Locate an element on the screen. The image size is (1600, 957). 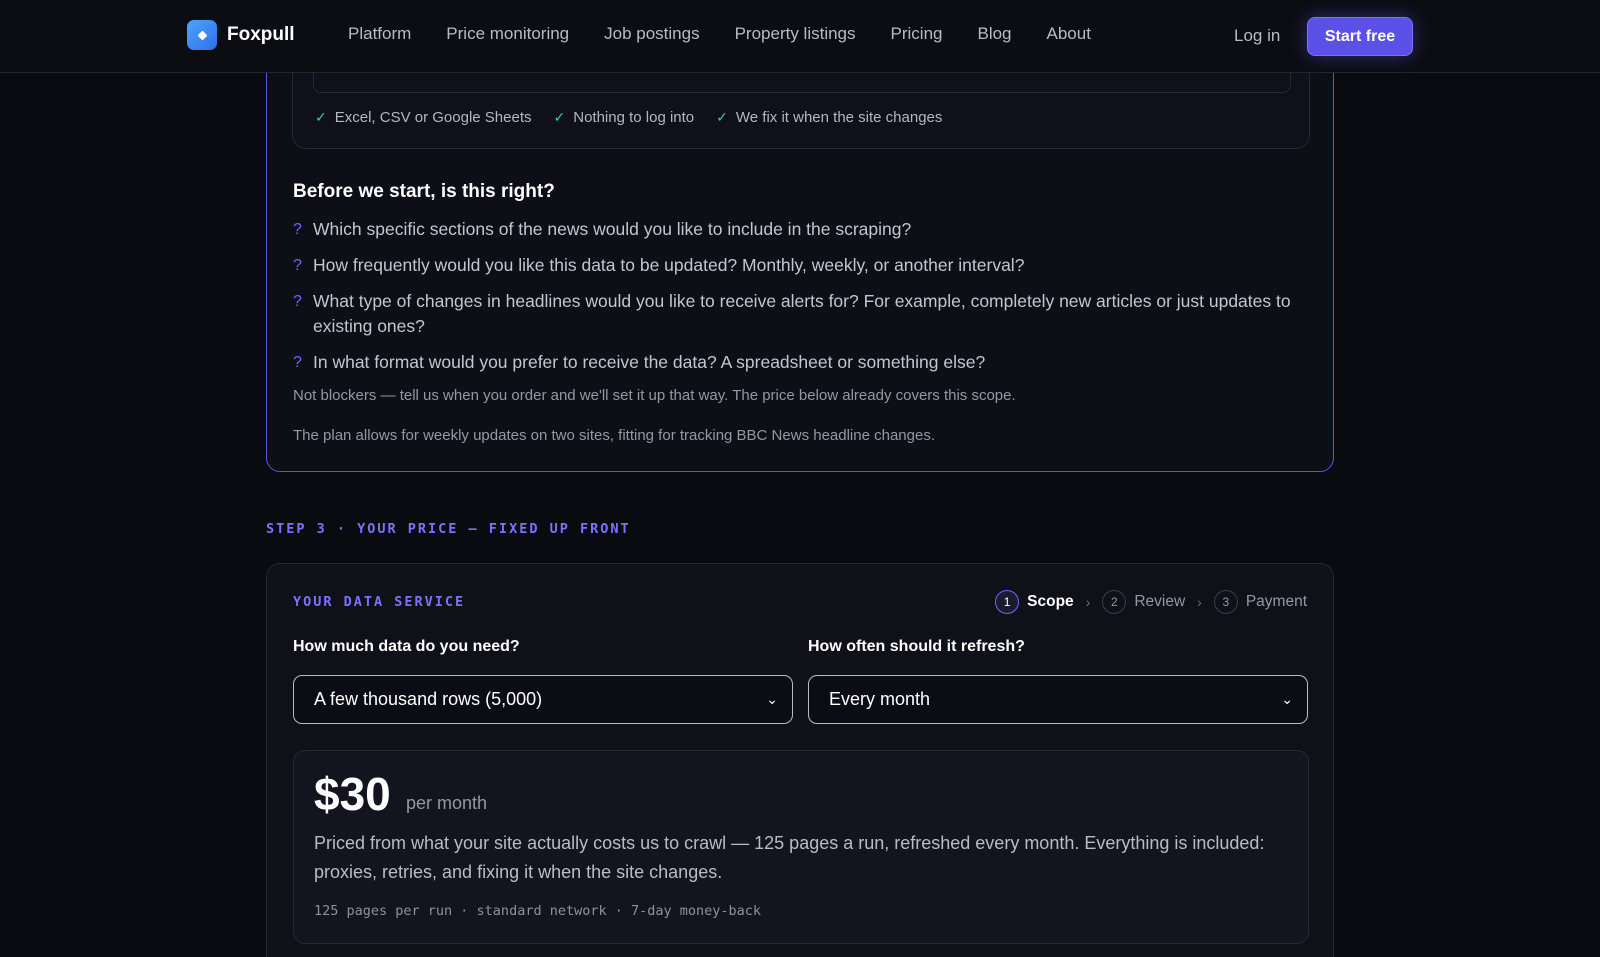
login-link: Log in is located at coordinates (1257, 36).